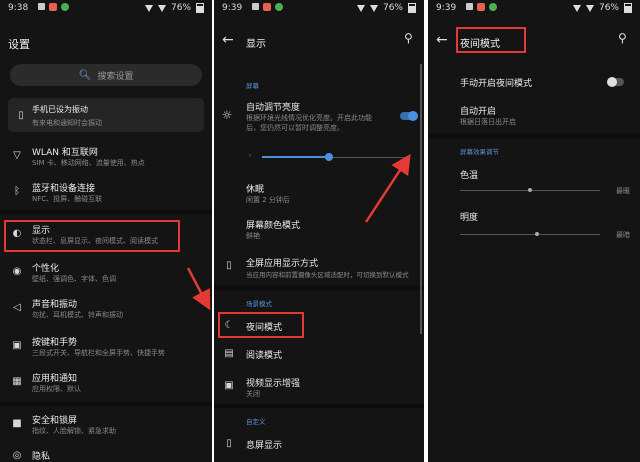 The width and height of the screenshot is (640, 462). I want to click on arrow-to-next-screen, so click(387, 188).